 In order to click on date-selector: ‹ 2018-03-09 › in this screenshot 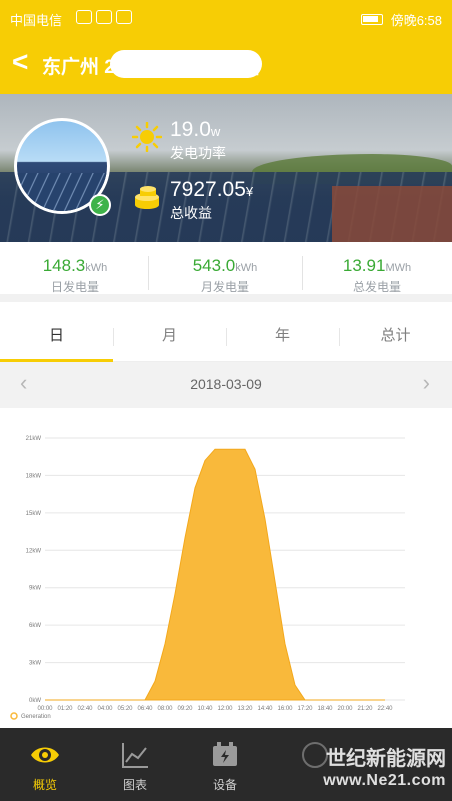, I will do `click(226, 385)`.